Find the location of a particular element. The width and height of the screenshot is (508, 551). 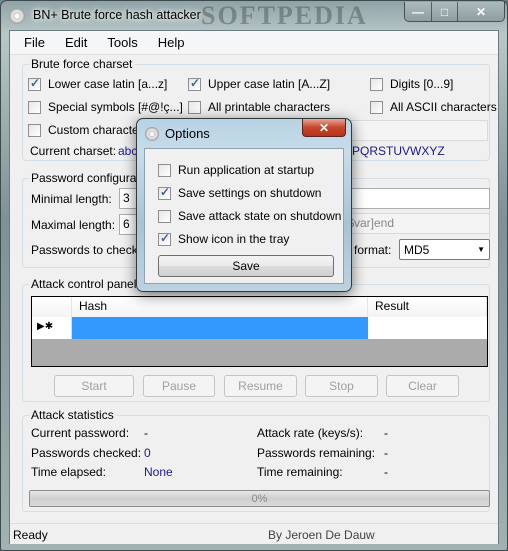

attack-progress-bar: 0% is located at coordinates (259, 498).